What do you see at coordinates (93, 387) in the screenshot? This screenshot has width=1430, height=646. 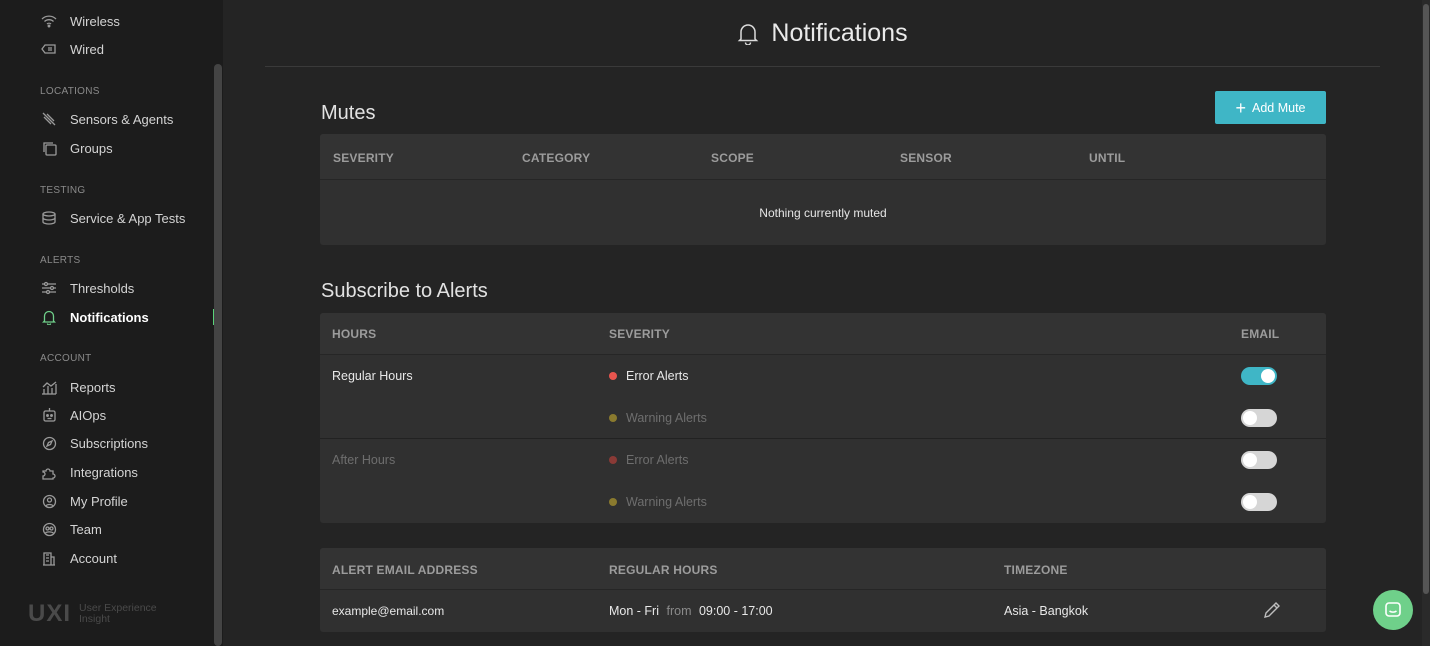 I see `sidebar-item-label: Reports` at bounding box center [93, 387].